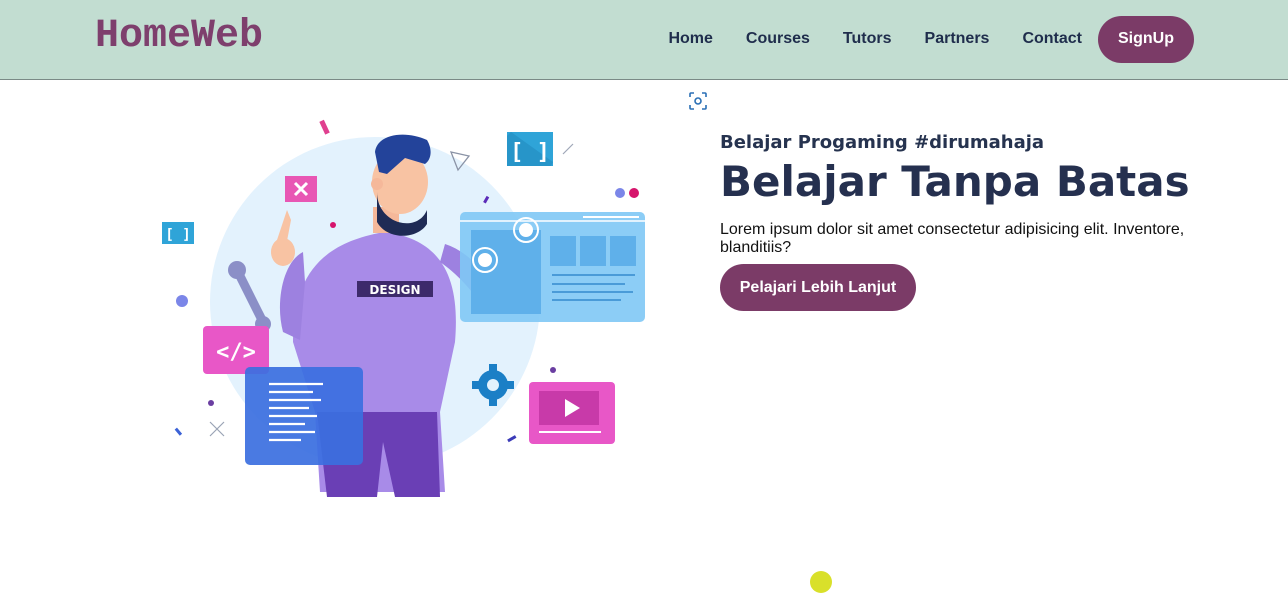 The image size is (1288, 593). I want to click on brand-logo: HomeWeb, so click(179, 36).